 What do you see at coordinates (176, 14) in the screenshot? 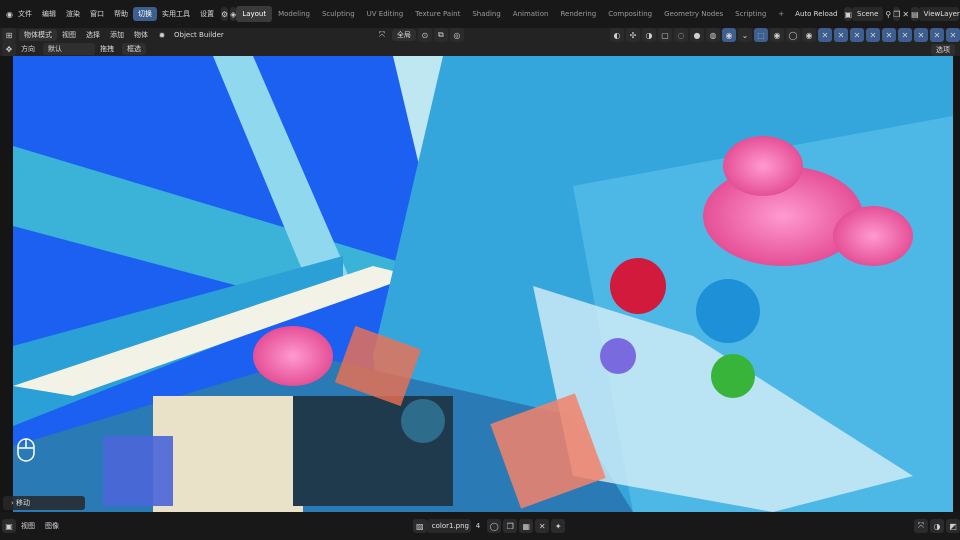
I see `menu-utilities: 实用工具` at bounding box center [176, 14].